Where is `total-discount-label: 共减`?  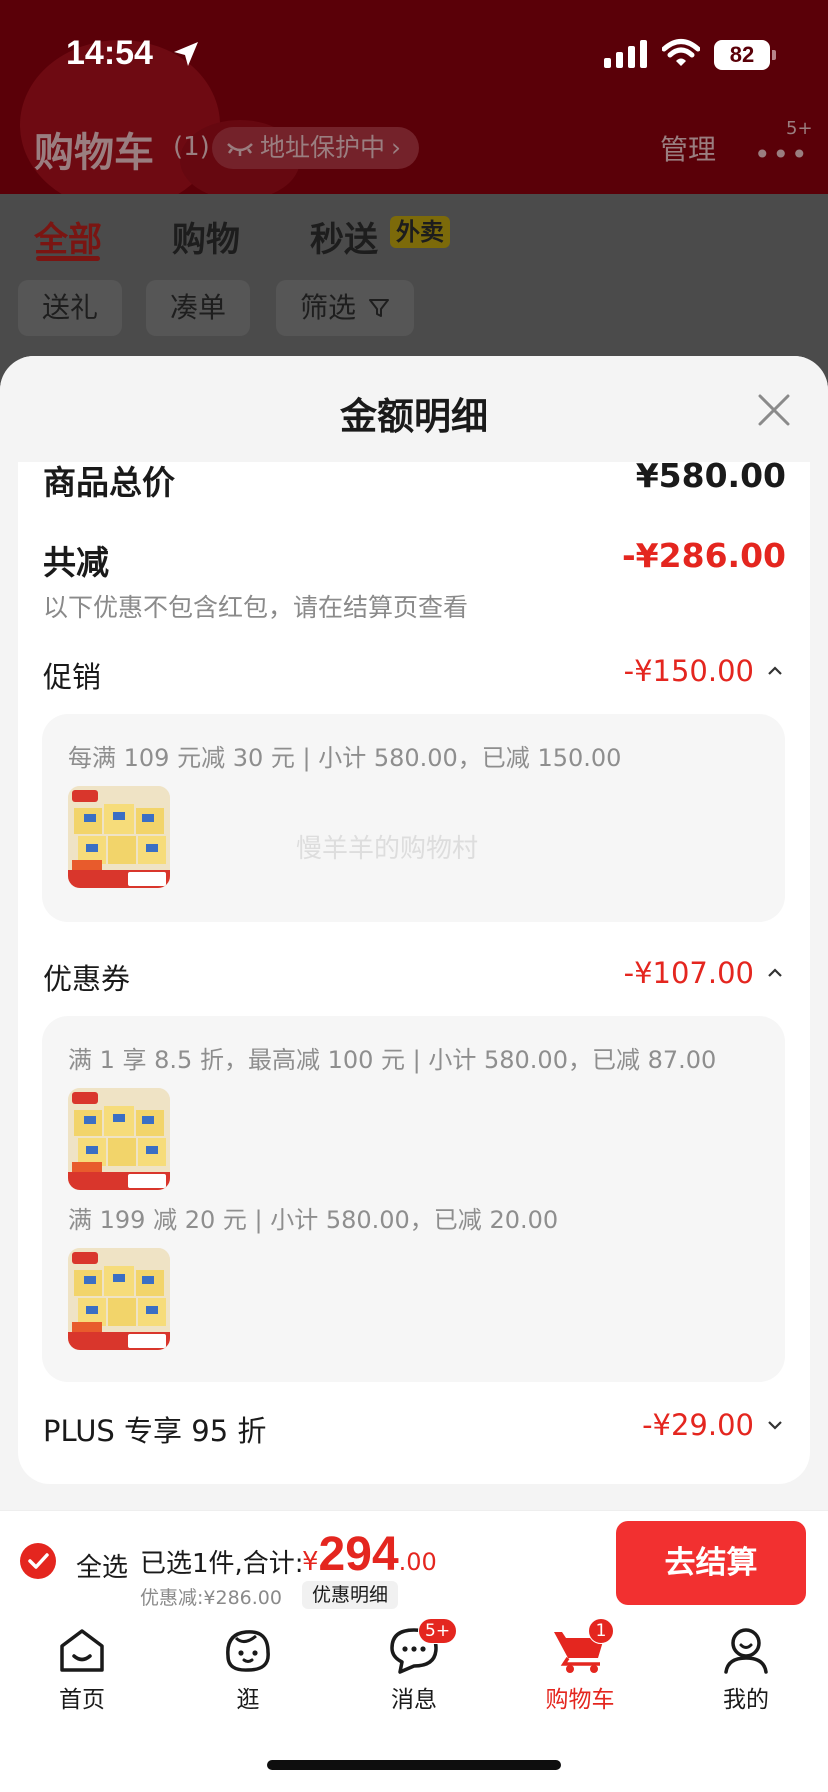
total-discount-label: 共减 is located at coordinates (76, 562).